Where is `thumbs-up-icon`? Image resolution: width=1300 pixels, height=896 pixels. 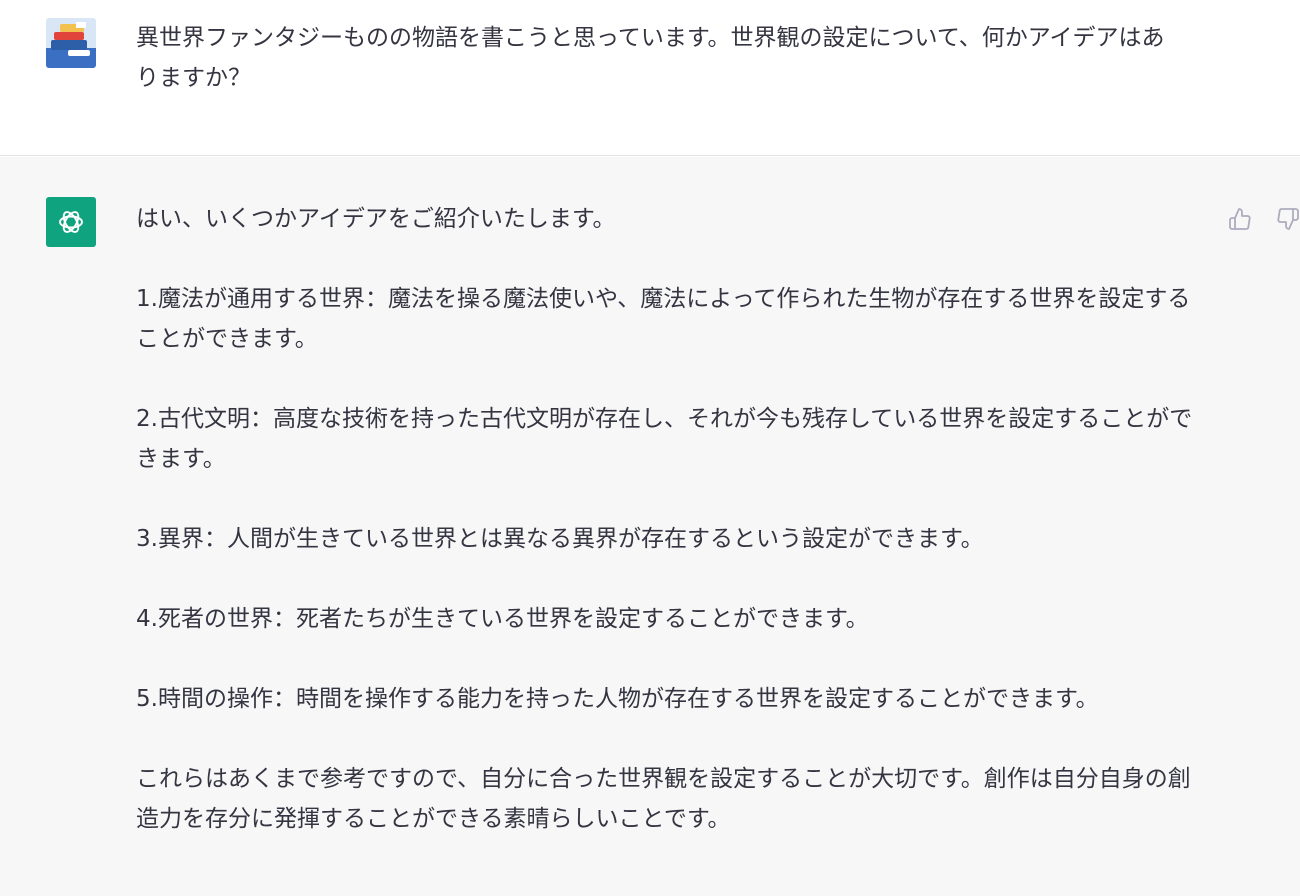 thumbs-up-icon is located at coordinates (1240, 219).